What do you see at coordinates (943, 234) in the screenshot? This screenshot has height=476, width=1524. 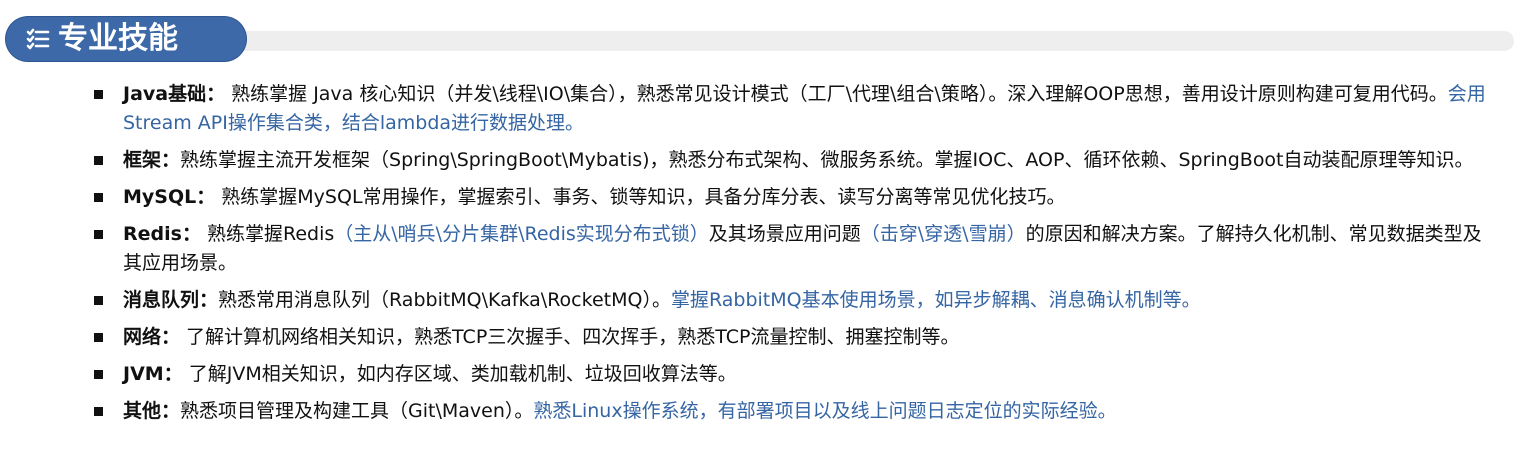 I see `skill-highlight-2: （击穿\穿透\雪崩）` at bounding box center [943, 234].